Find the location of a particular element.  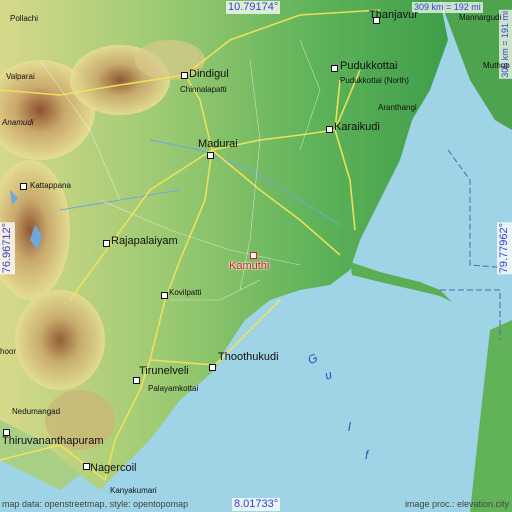

city-marker-karaikudi is located at coordinates (329, 129).